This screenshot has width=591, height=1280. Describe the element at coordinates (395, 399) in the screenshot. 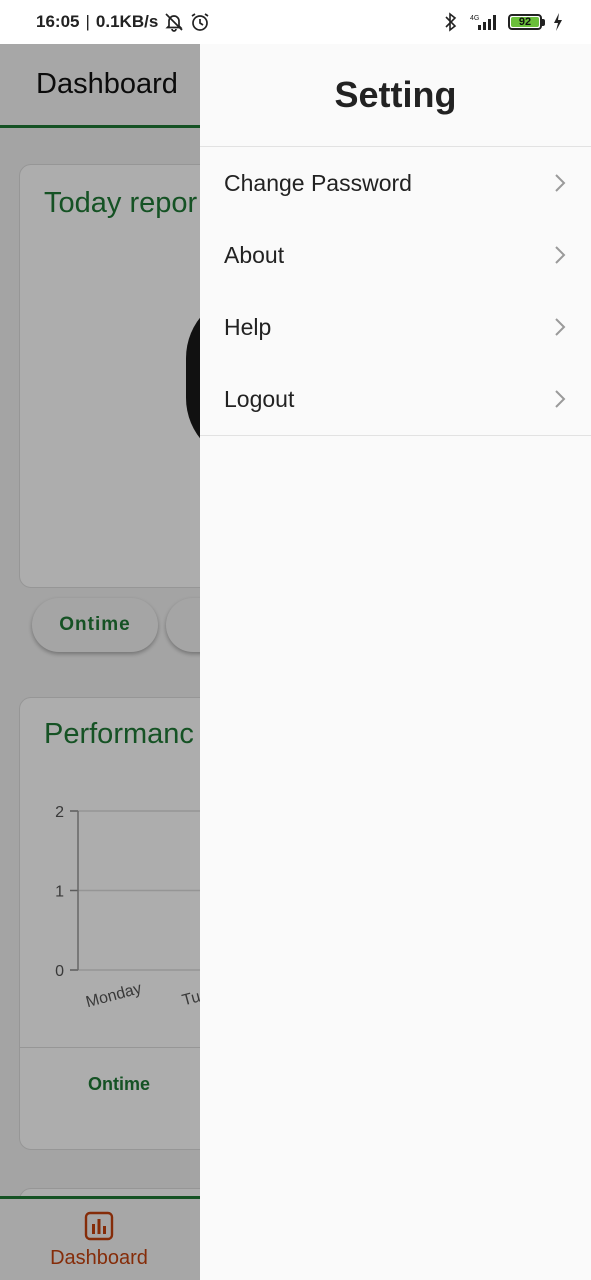

I see `menu-item-logout: Logout` at that location.